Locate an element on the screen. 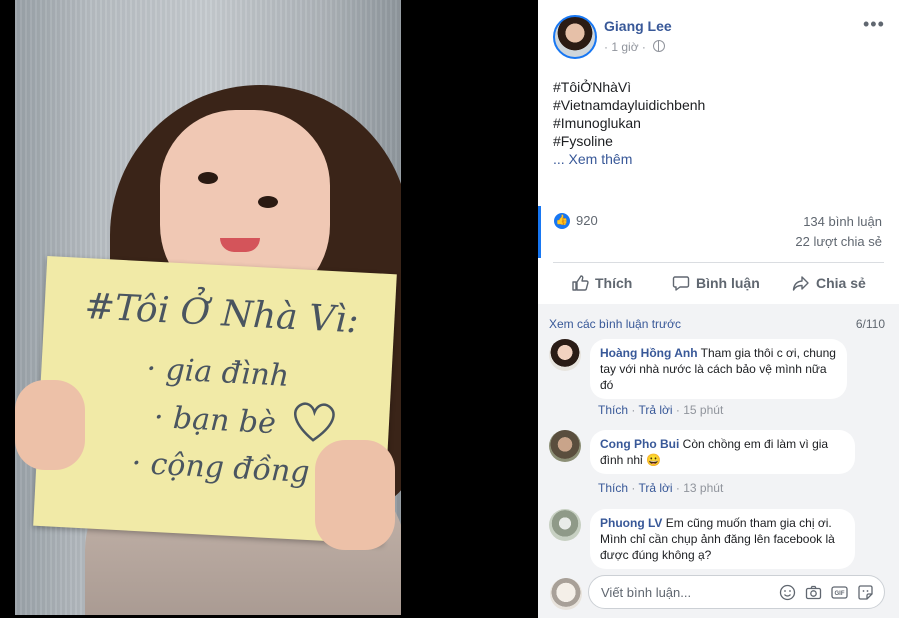 The width and height of the screenshot is (899, 618). comment-time: 15 phút is located at coordinates (703, 410).